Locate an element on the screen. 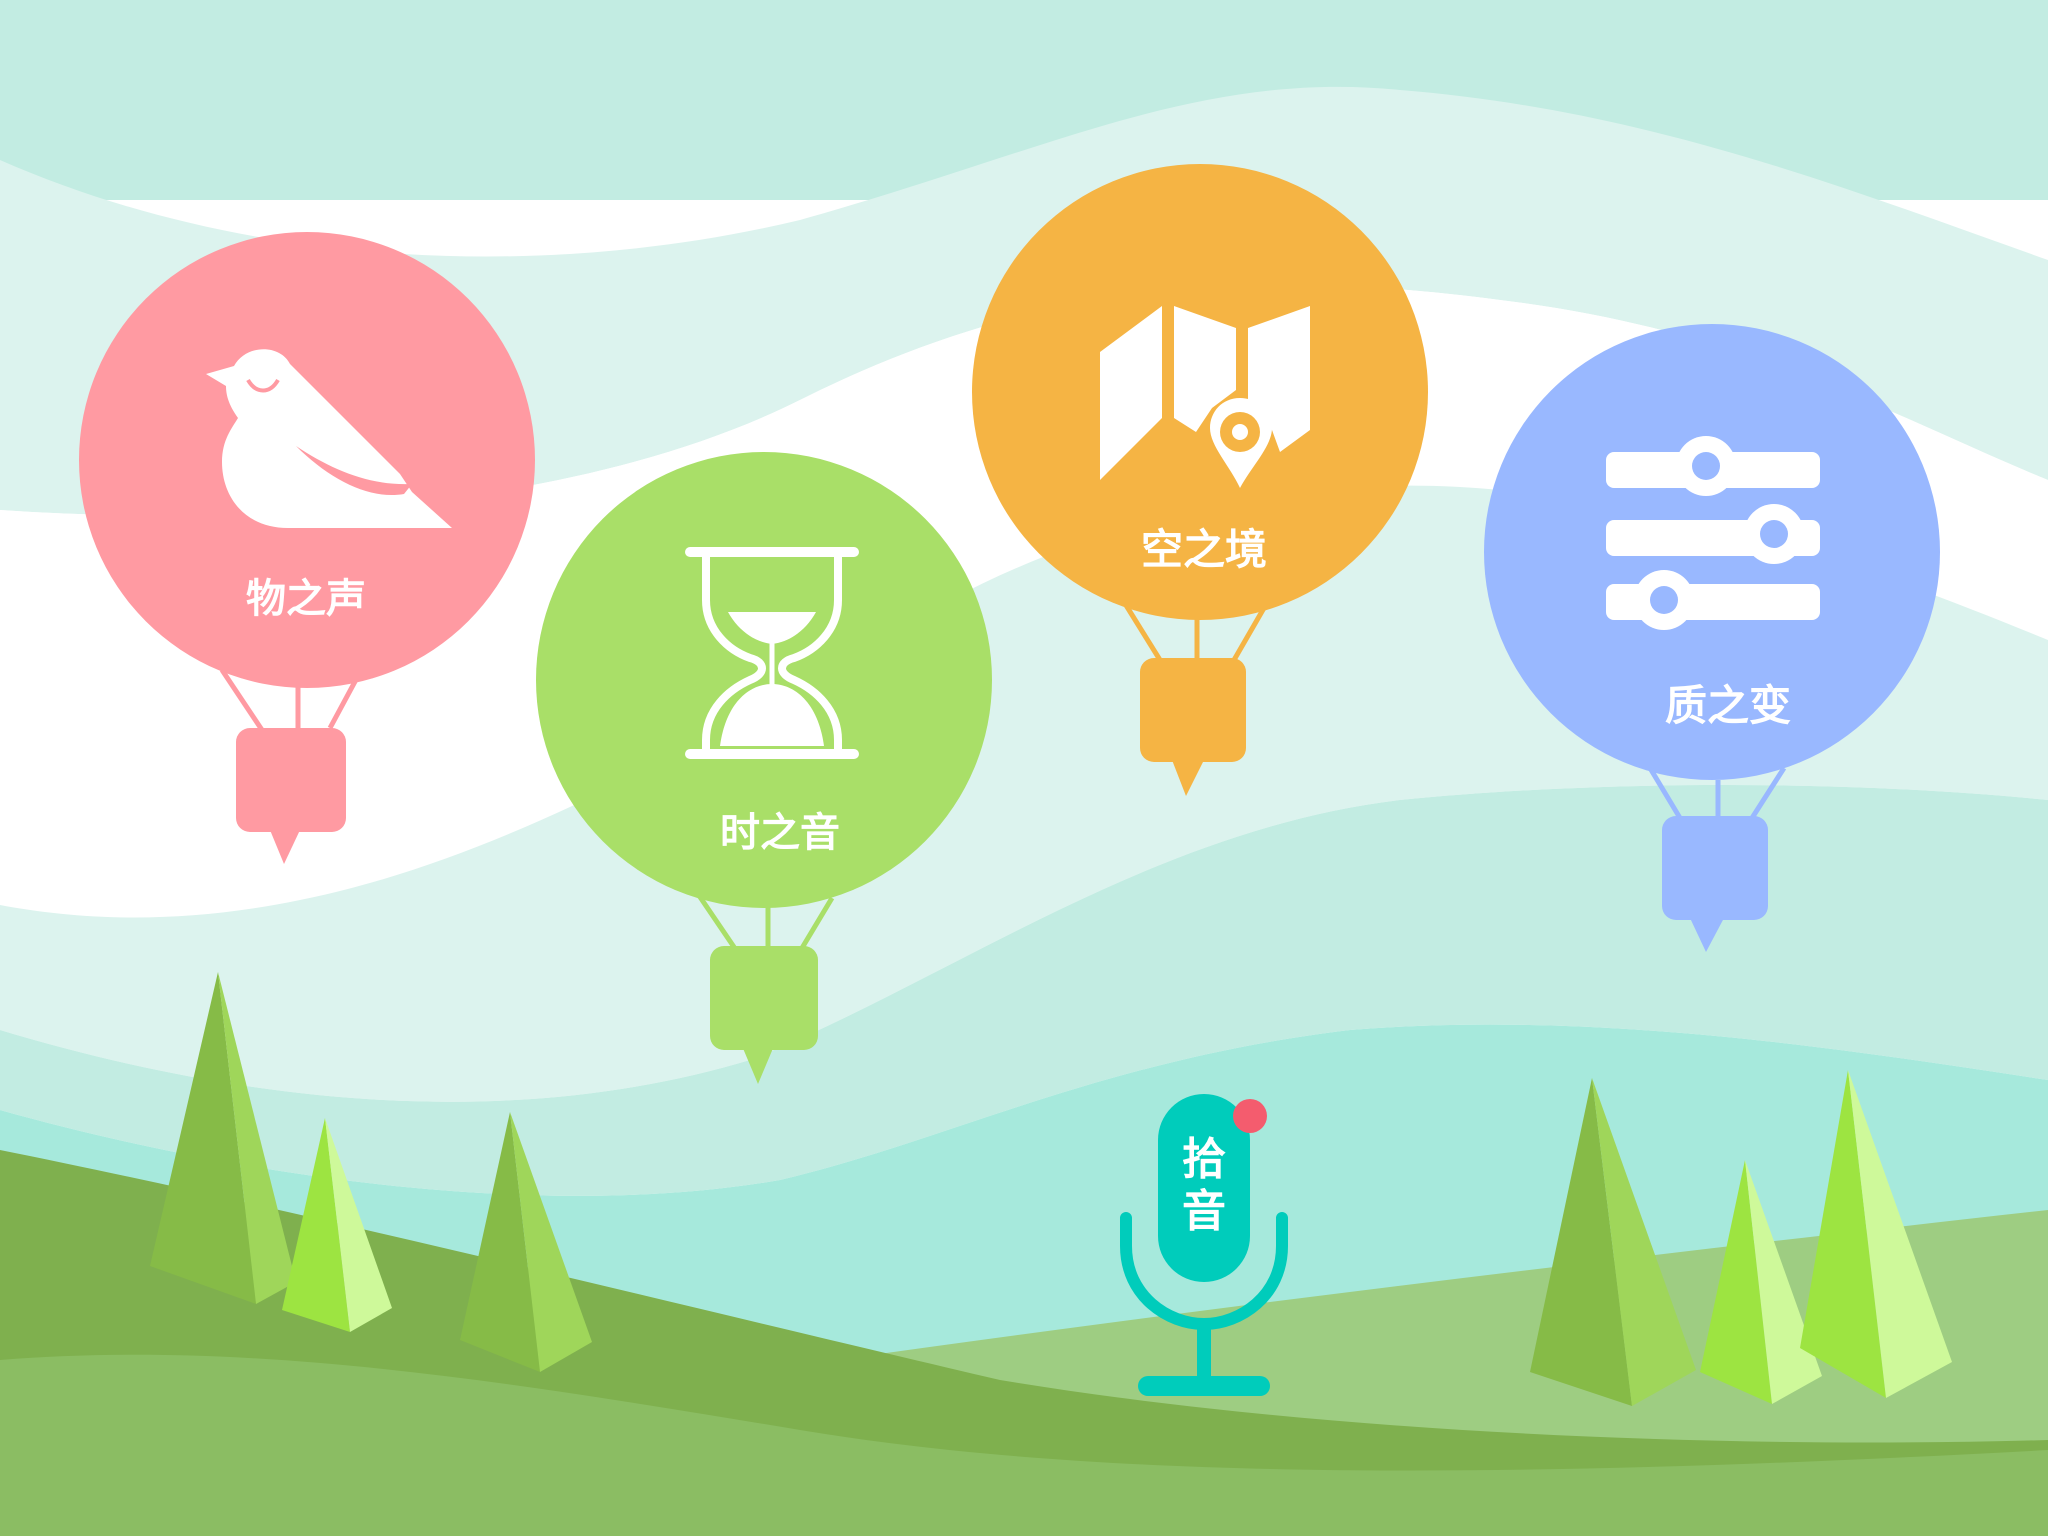 This screenshot has width=2048, height=1536. balloon-label: 物之声 is located at coordinates (306, 599).